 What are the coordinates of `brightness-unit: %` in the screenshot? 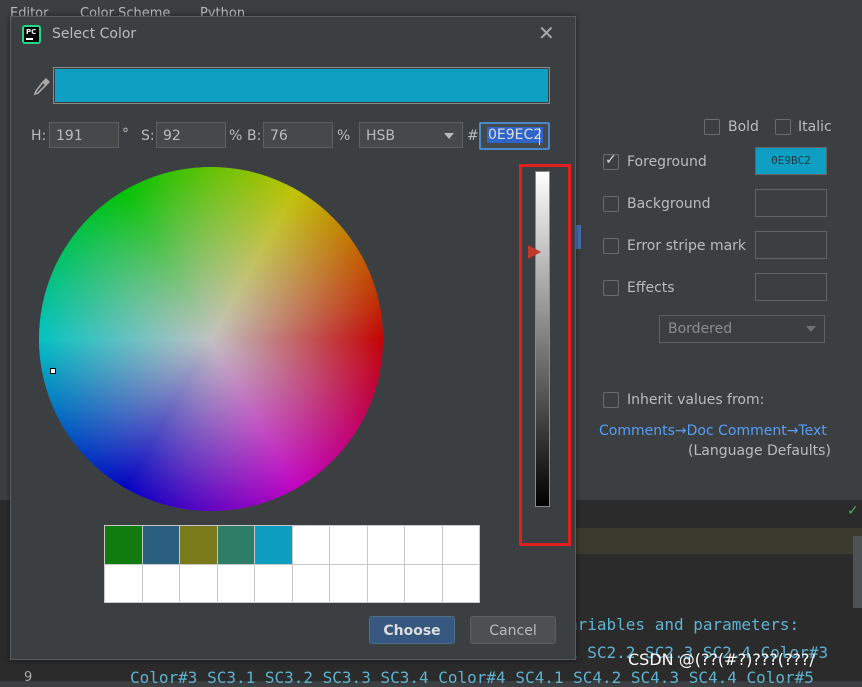 It's located at (344, 136).